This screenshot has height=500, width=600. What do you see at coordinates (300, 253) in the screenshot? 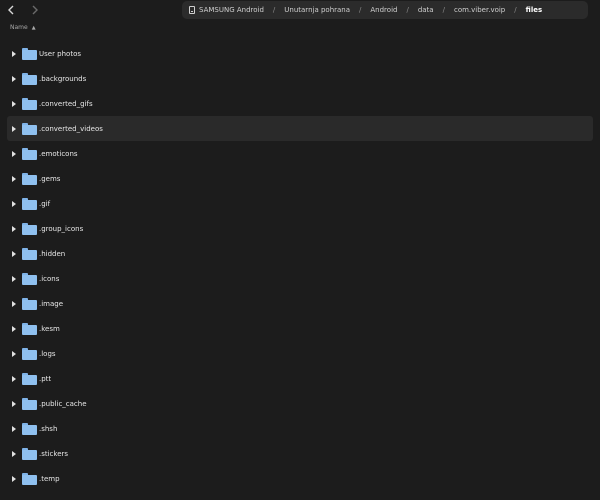
I see `folder-row: .hidden` at bounding box center [300, 253].